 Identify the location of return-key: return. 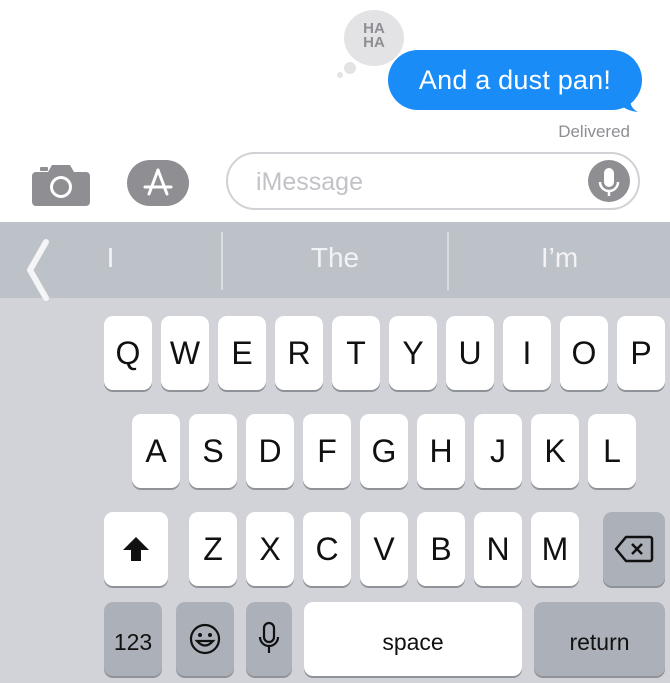
(599, 639).